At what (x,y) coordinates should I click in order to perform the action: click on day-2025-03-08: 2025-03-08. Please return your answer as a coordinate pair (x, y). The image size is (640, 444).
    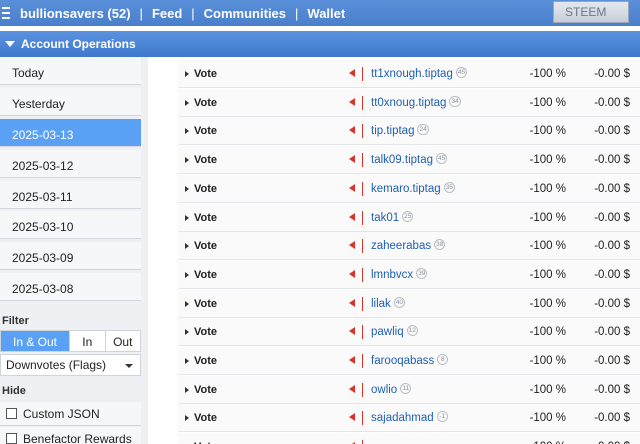
    Looking at the image, I should click on (70, 287).